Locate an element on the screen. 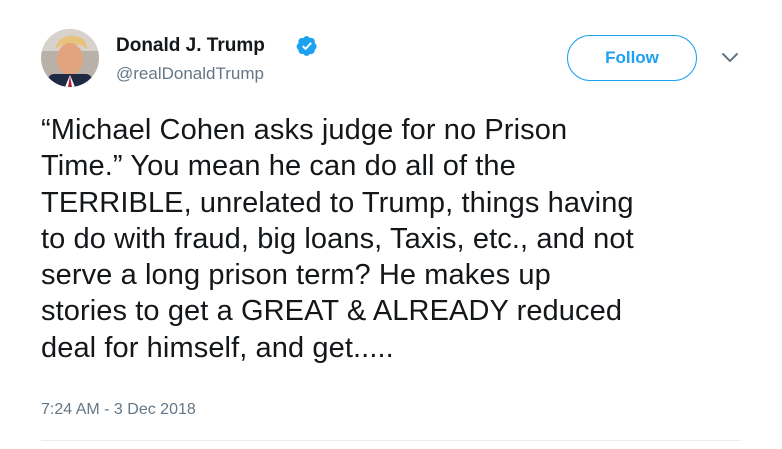 The width and height of the screenshot is (782, 449). verified-badge-icon is located at coordinates (306, 46).